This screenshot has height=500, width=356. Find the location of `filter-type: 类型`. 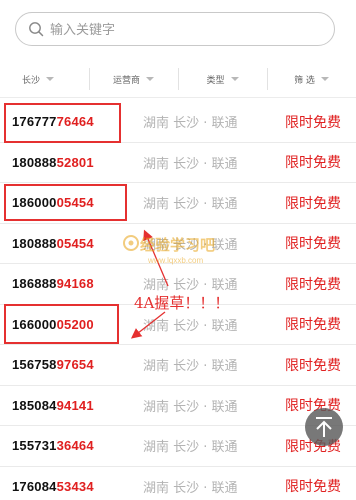

filter-type: 类型 is located at coordinates (222, 79).